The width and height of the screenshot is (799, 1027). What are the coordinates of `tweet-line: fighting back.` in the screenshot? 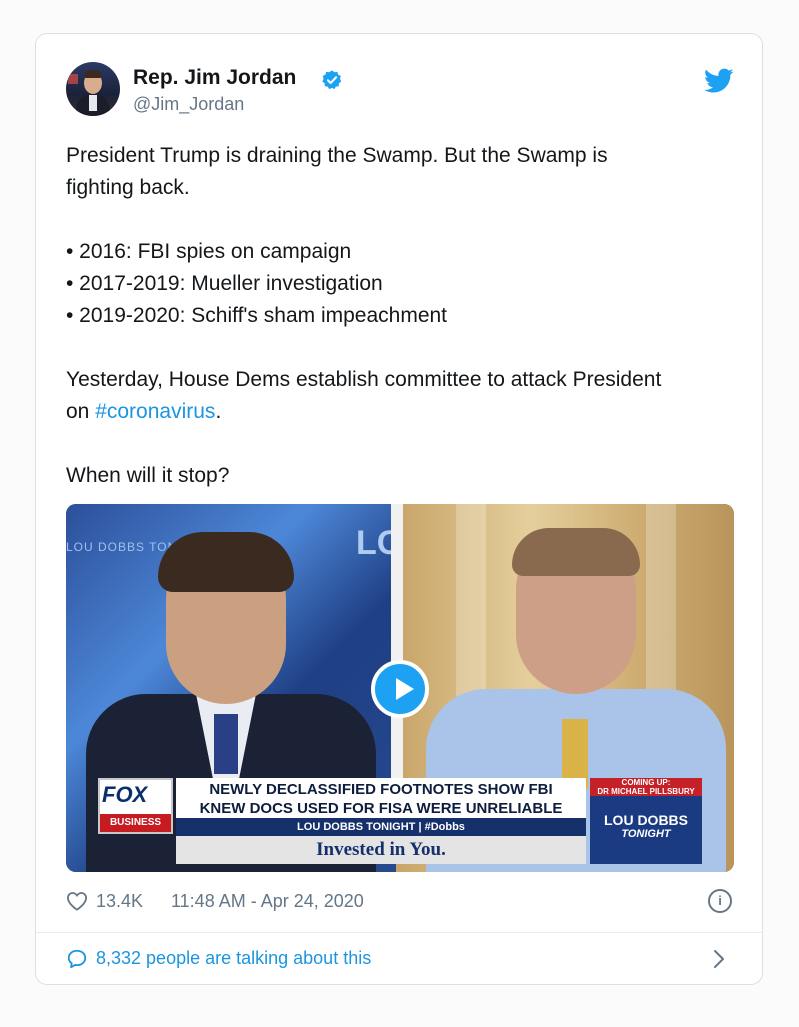 It's located at (128, 187).